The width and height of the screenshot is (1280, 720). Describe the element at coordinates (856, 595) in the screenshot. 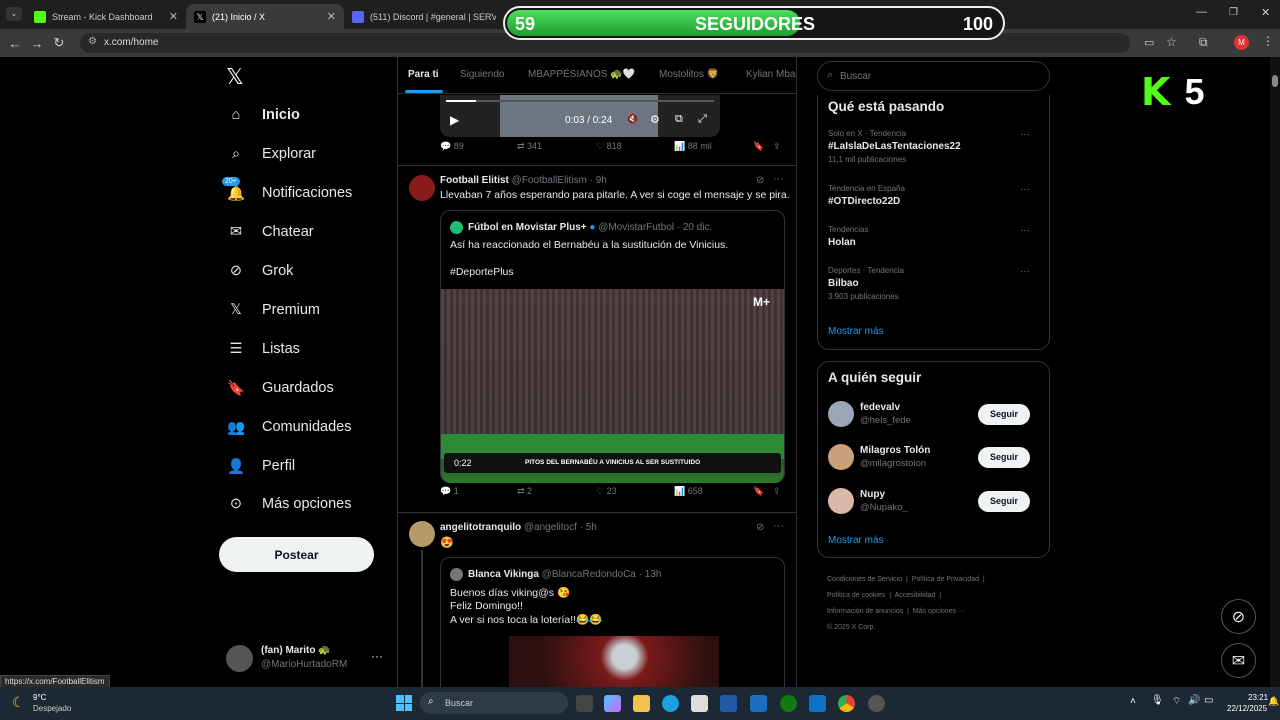

I see `footer-link: Política de cookies` at that location.